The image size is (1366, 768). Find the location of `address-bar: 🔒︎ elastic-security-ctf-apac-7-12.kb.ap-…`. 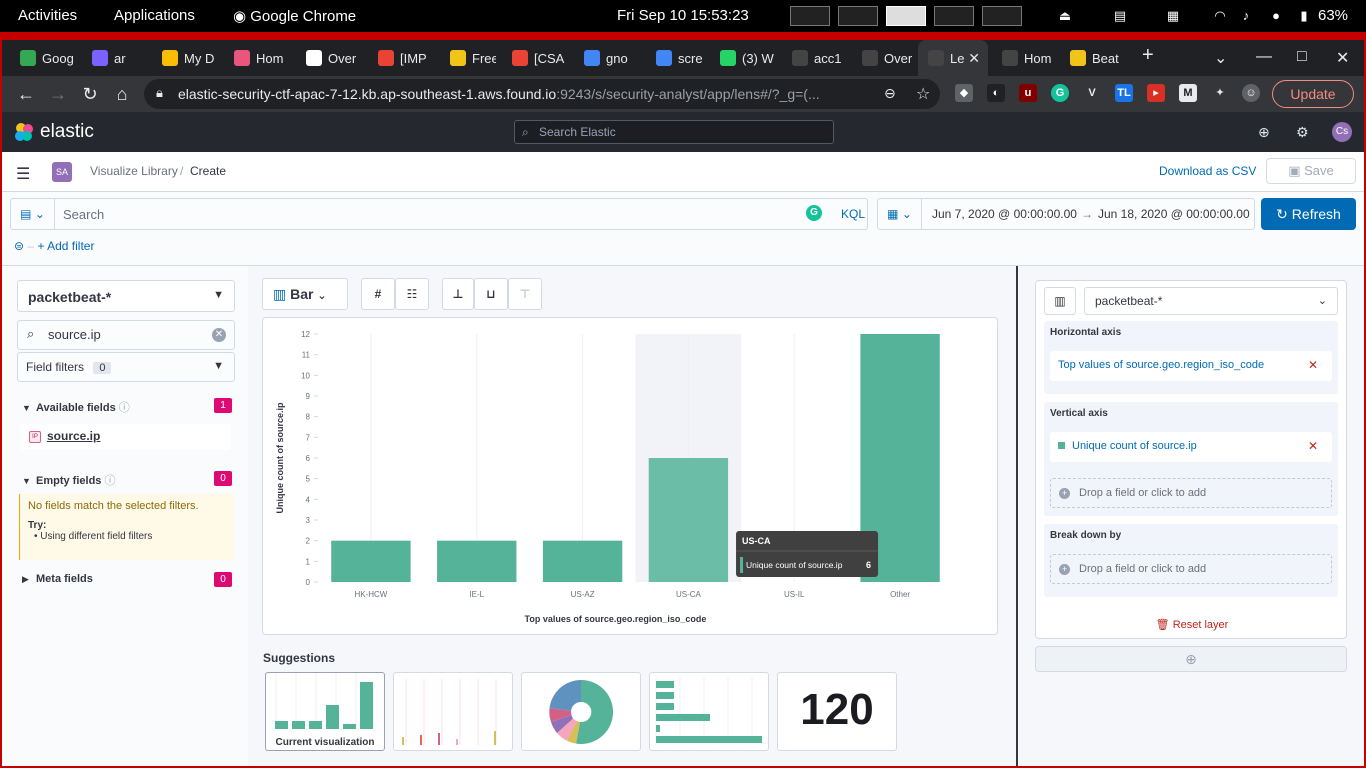

address-bar: 🔒︎ elastic-security-ctf-apac-7-12.kb.ap-… is located at coordinates (542, 94).